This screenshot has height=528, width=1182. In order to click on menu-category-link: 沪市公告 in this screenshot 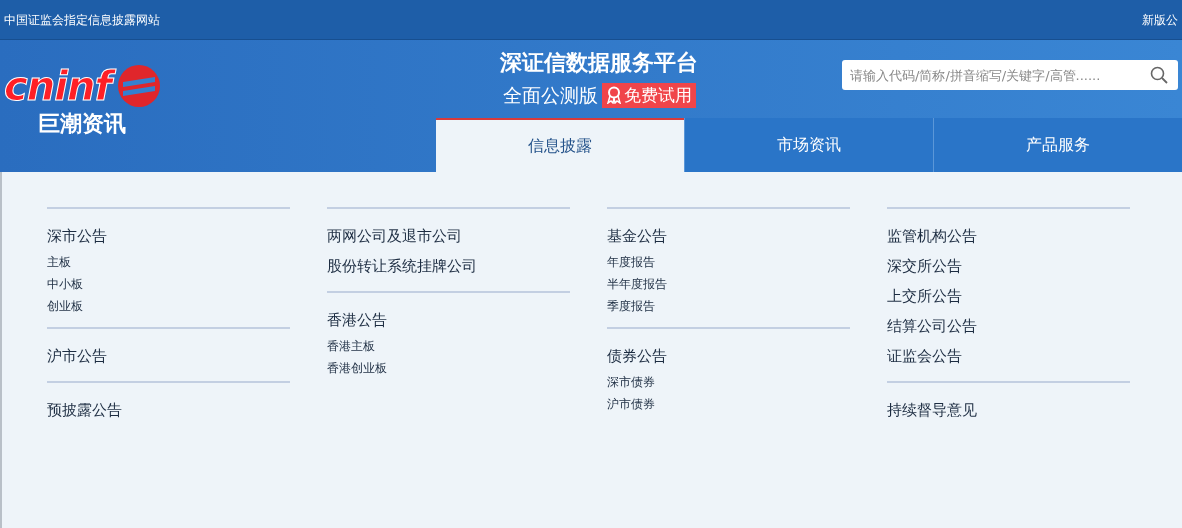, I will do `click(77, 356)`.